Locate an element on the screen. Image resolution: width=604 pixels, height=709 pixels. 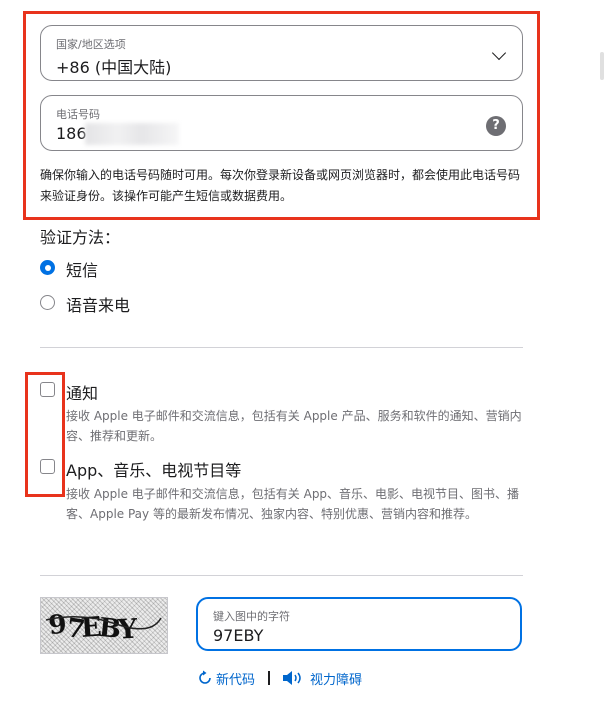
verify-method-title: 验证方法： is located at coordinates (80, 237).